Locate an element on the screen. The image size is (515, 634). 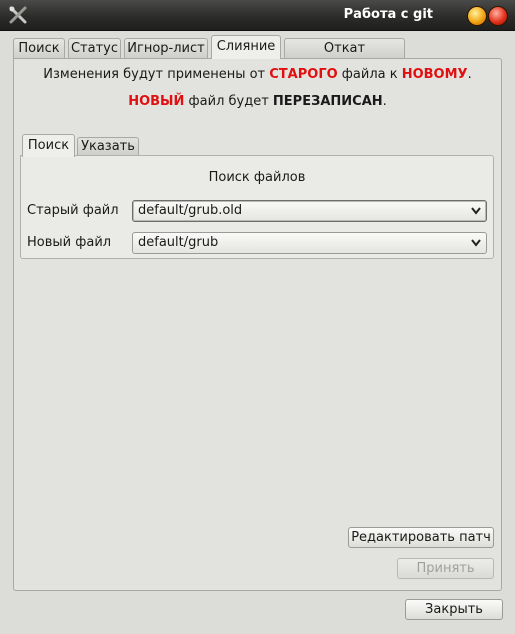
close-icon is located at coordinates (498, 16).